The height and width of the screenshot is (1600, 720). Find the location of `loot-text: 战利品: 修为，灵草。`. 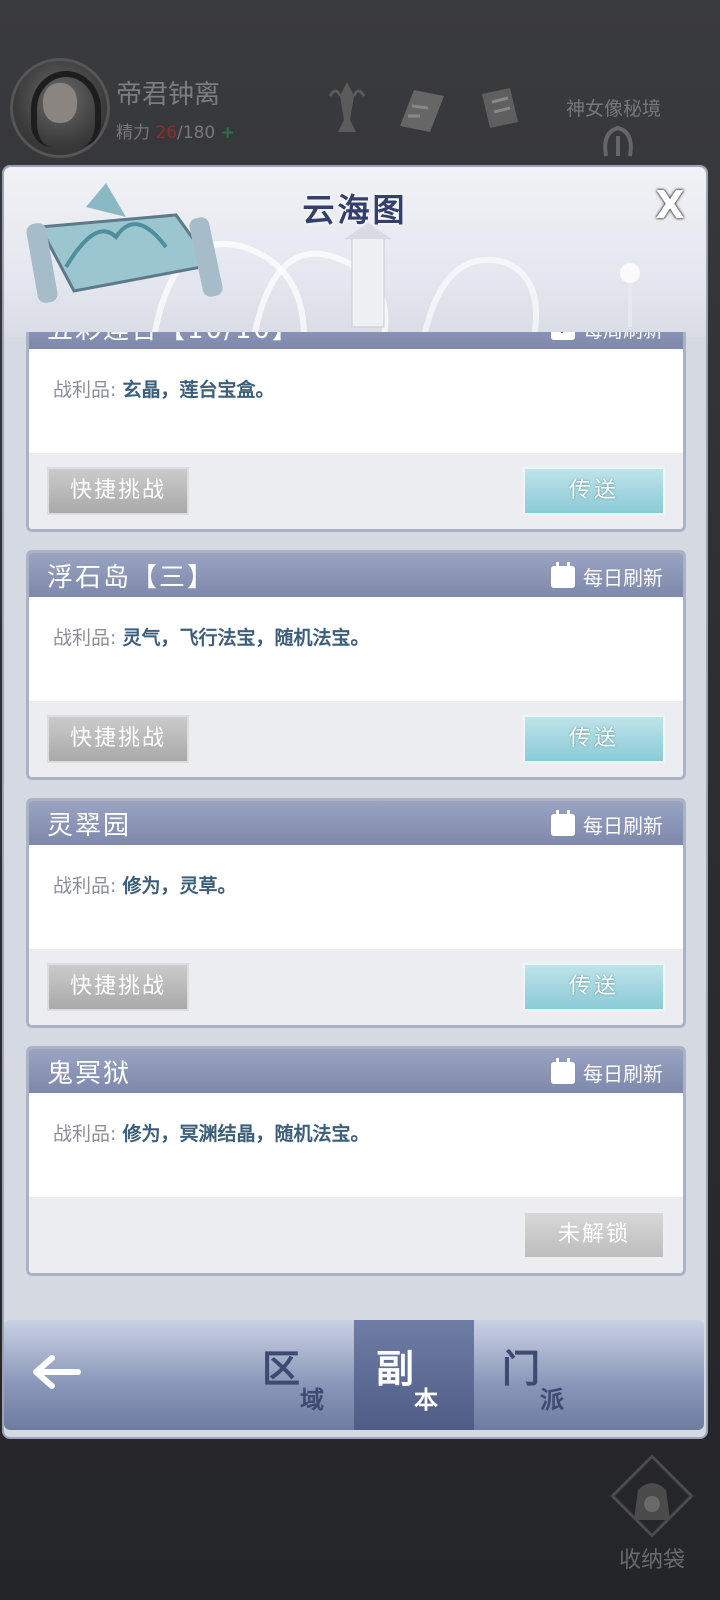

loot-text: 战利品: 修为，灵草。 is located at coordinates (144, 884).